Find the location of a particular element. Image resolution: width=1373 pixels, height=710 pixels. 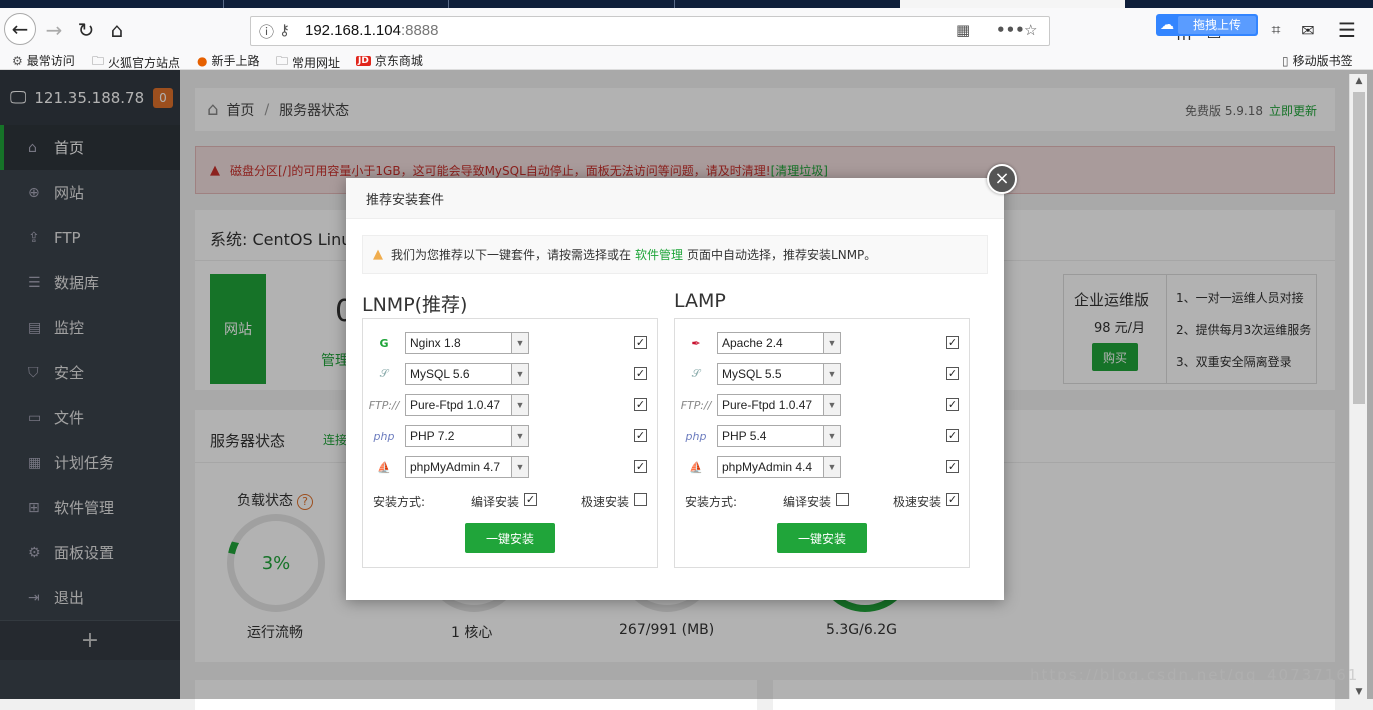

forward-button: → is located at coordinates (54, 30).